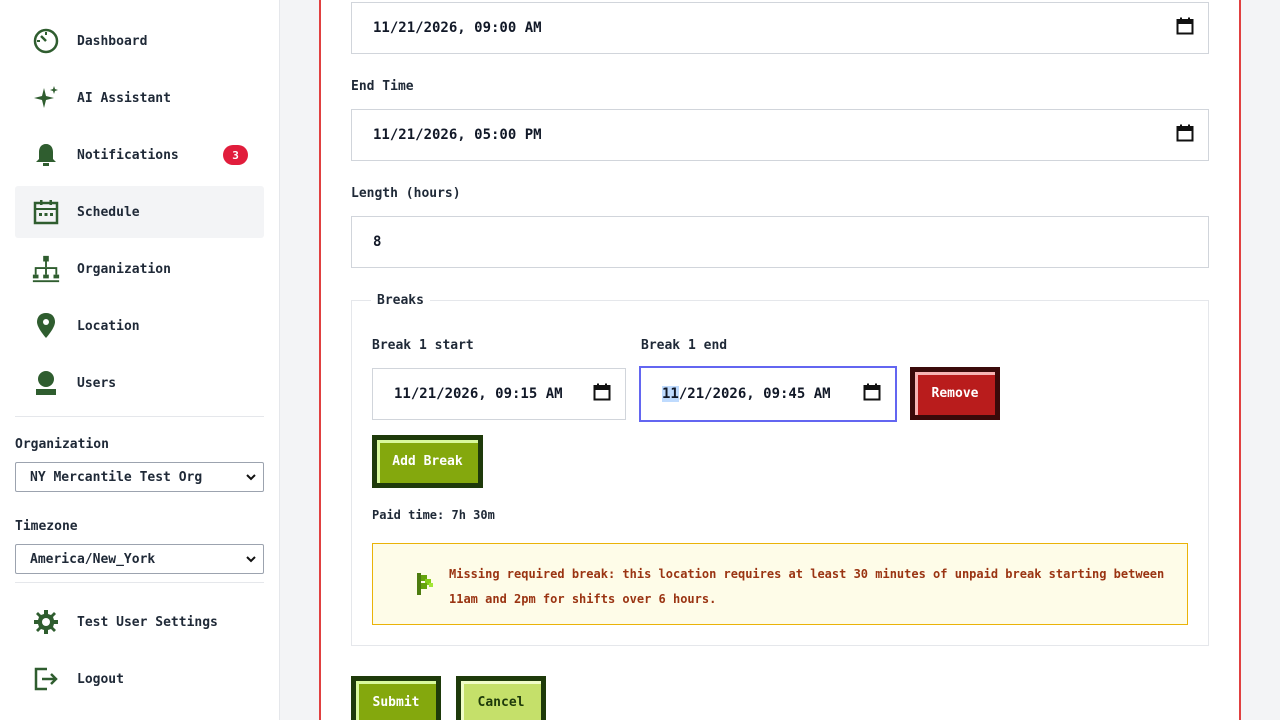  Describe the element at coordinates (406, 193) in the screenshot. I see `length-label: Length (hours)` at that location.